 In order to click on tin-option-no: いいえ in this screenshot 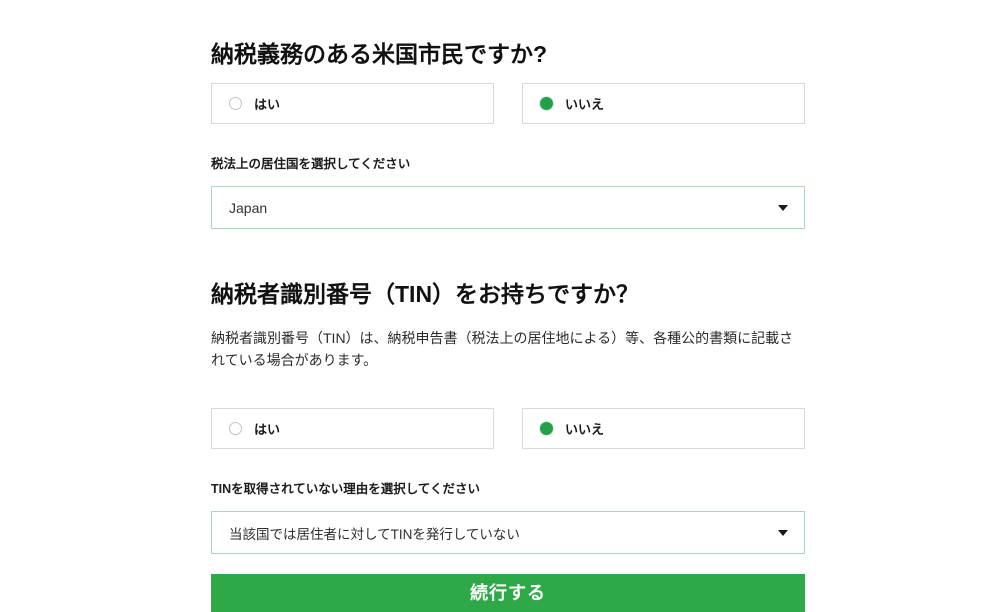, I will do `click(663, 429)`.